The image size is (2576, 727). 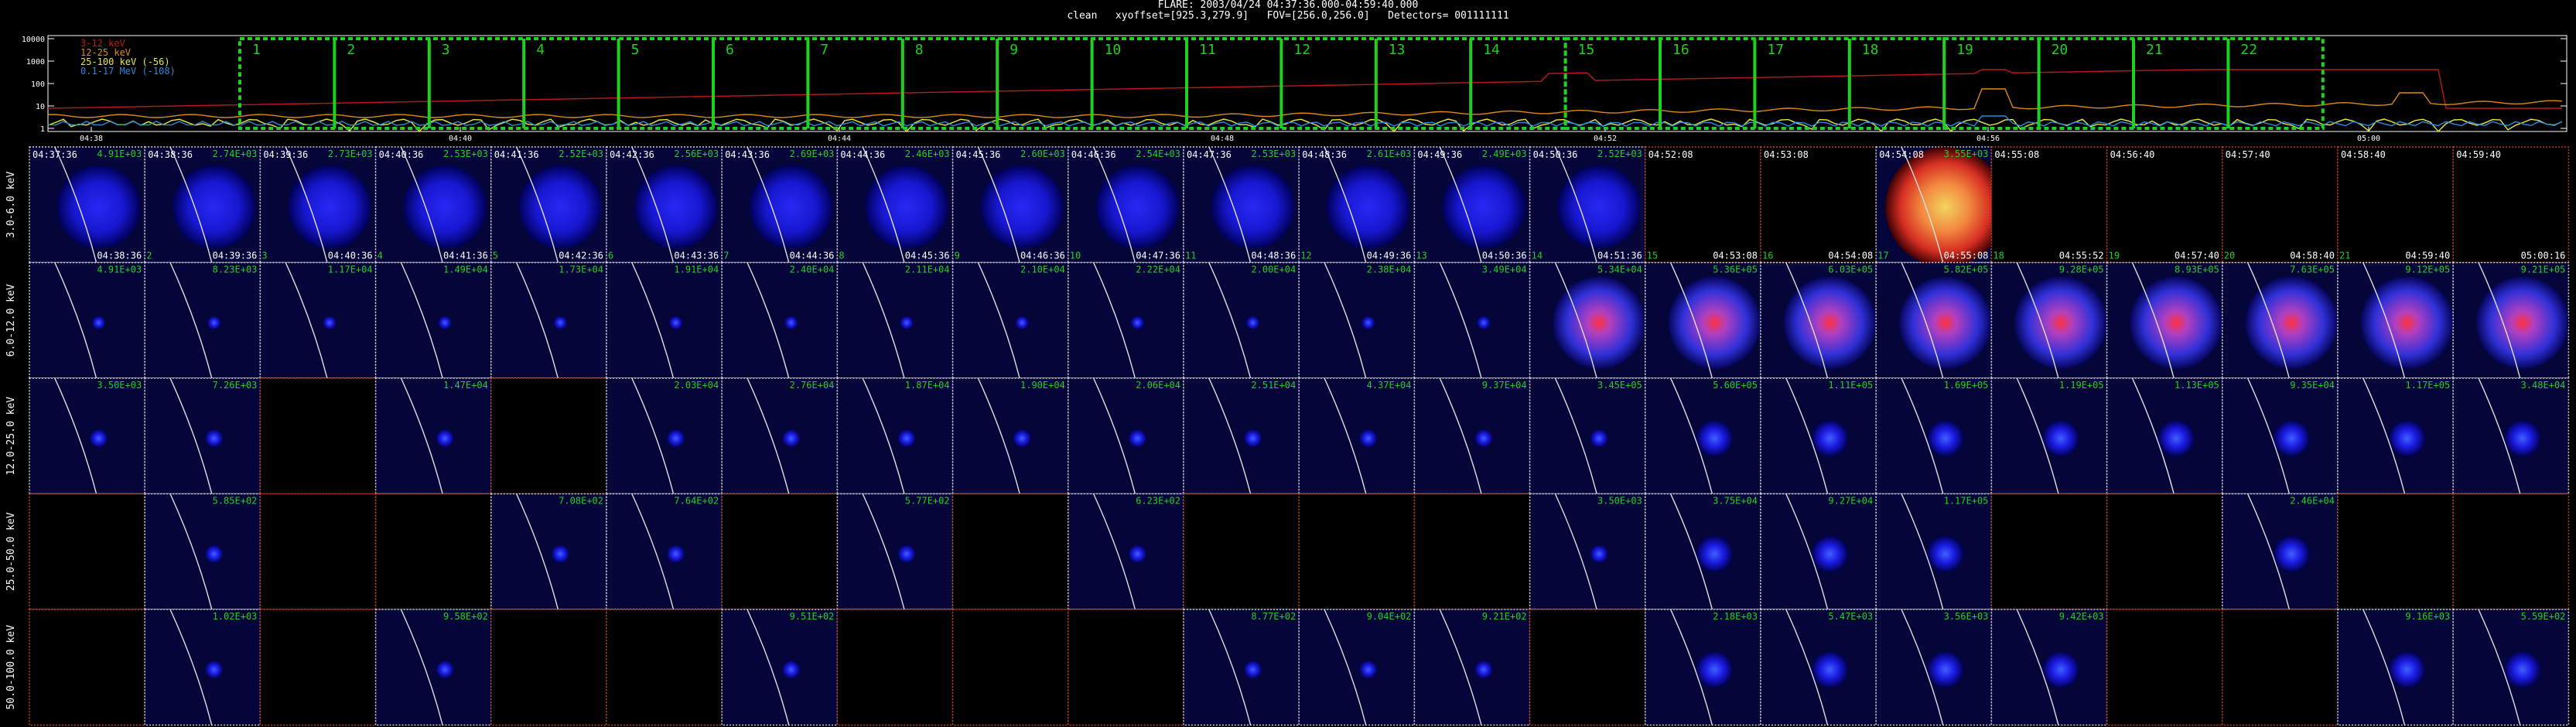 What do you see at coordinates (1389, 616) in the screenshot?
I see `peak-counts: 9.04E+02` at bounding box center [1389, 616].